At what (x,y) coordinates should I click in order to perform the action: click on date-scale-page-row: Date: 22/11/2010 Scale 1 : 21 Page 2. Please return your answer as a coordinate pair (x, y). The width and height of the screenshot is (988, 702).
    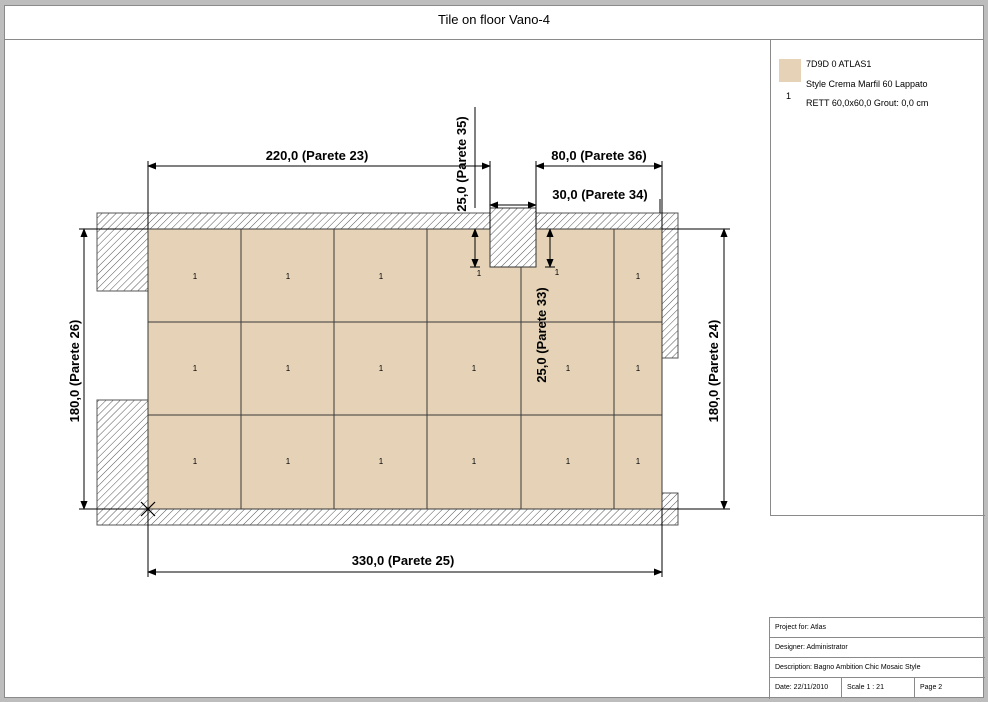
    Looking at the image, I should click on (877, 688).